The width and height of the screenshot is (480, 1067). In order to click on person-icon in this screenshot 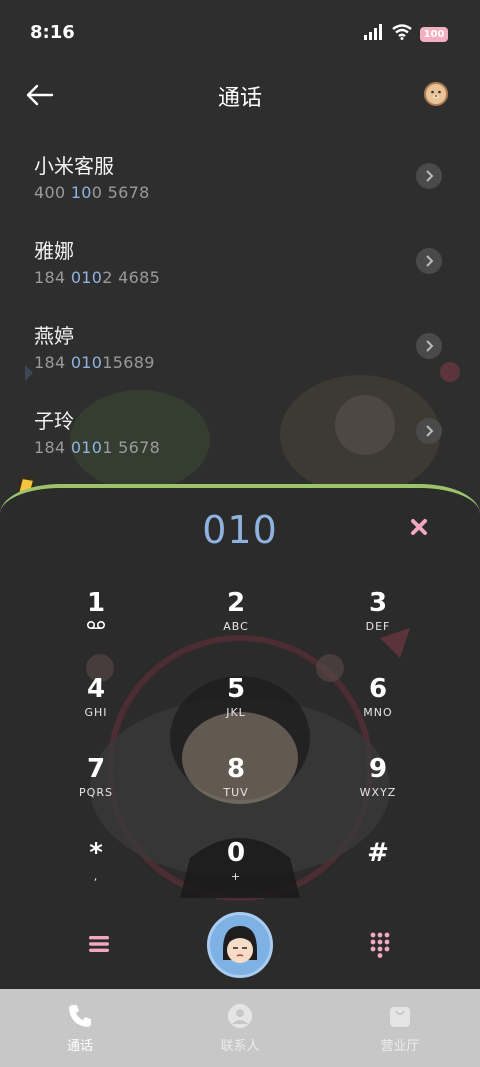, I will do `click(240, 1016)`.